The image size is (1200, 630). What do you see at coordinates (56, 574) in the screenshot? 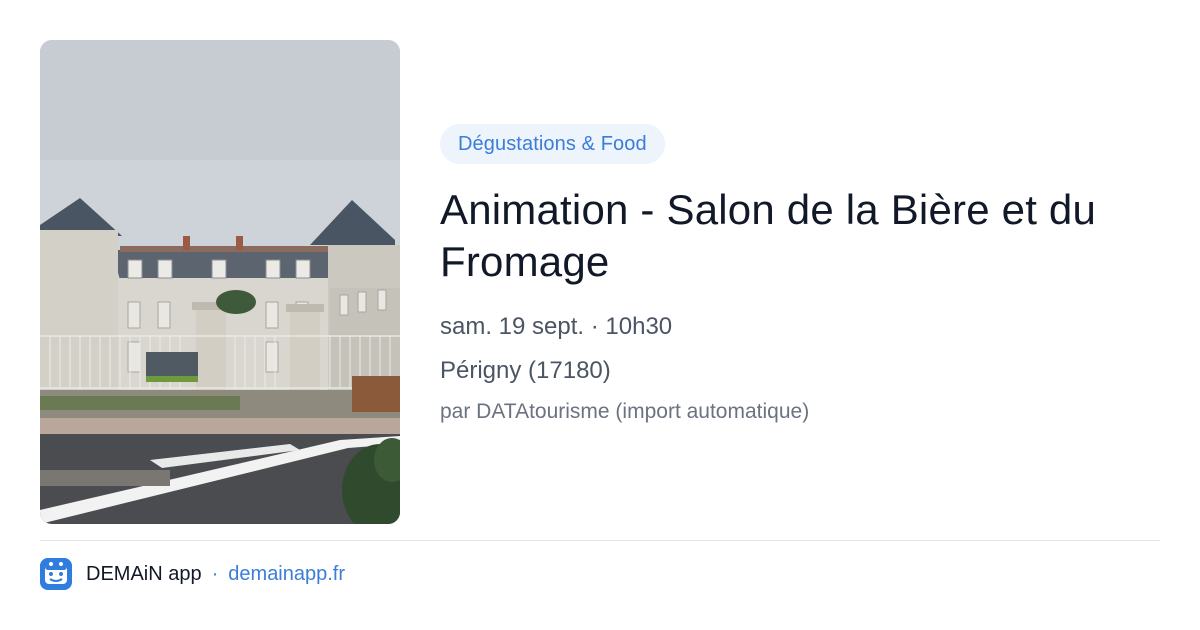
I see `demain-app-logo-icon` at bounding box center [56, 574].